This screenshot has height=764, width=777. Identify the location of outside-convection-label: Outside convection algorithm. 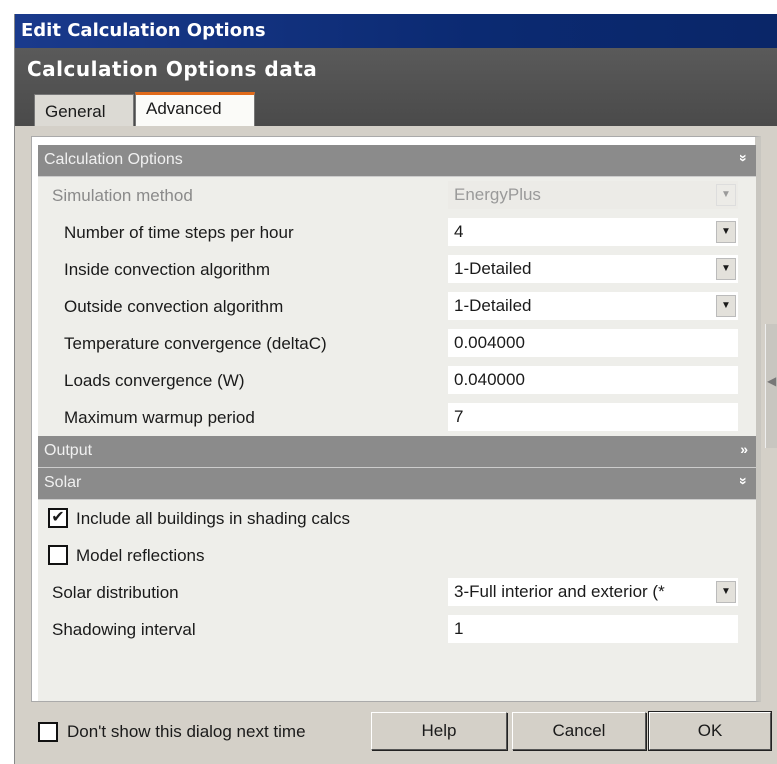
(174, 306).